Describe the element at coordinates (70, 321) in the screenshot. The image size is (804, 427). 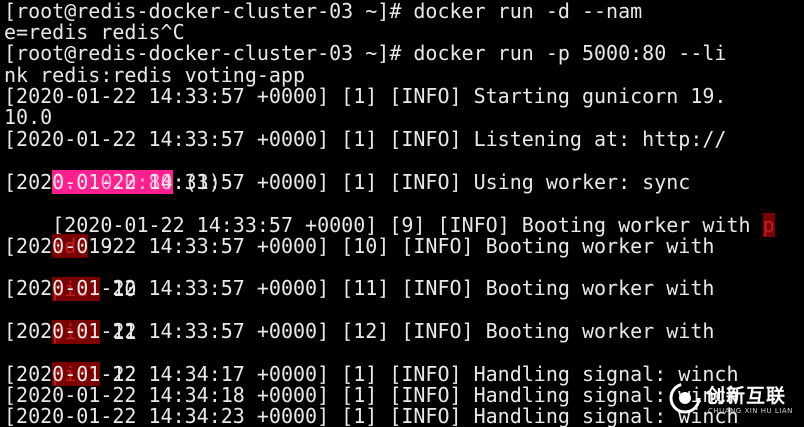
I see `terminal-line: pid: 11` at that location.